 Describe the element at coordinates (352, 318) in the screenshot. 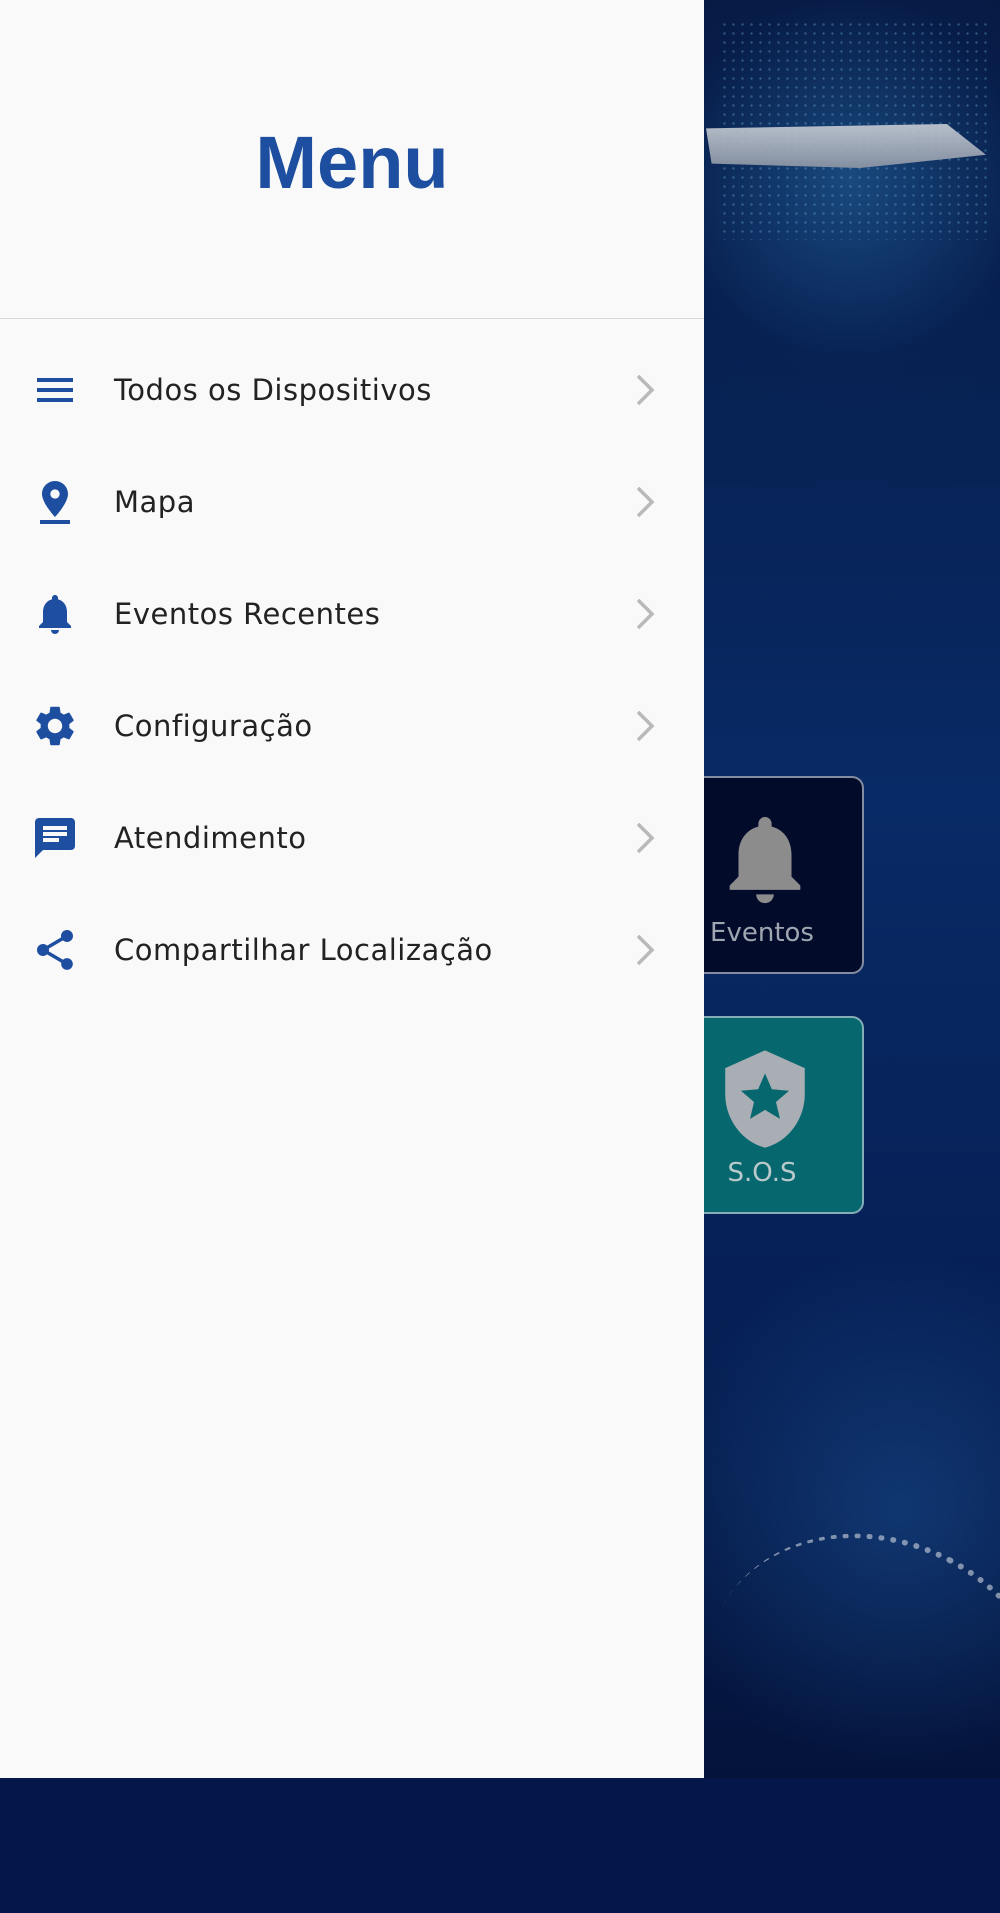

I see `divider` at that location.